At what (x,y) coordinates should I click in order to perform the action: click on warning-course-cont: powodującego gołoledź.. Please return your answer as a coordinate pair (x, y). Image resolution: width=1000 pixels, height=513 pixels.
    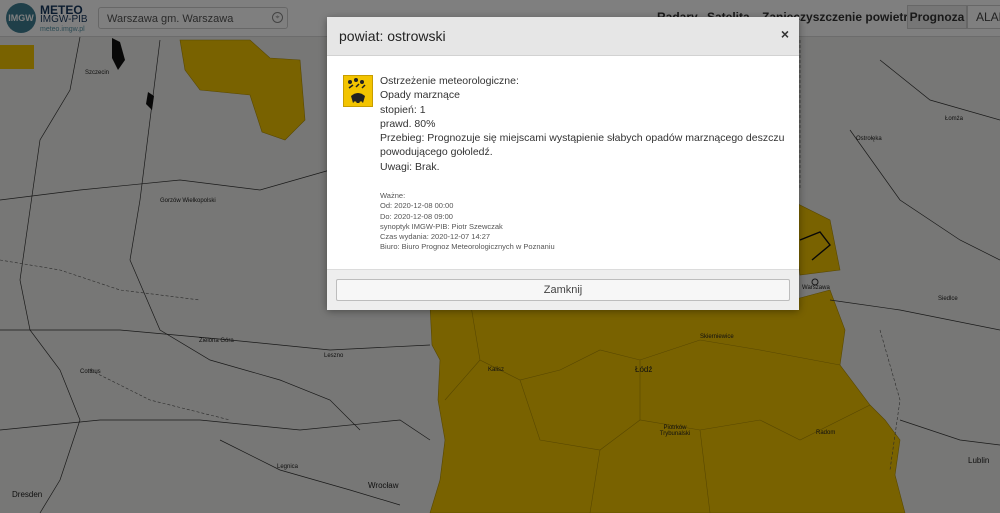
    Looking at the image, I should click on (436, 152).